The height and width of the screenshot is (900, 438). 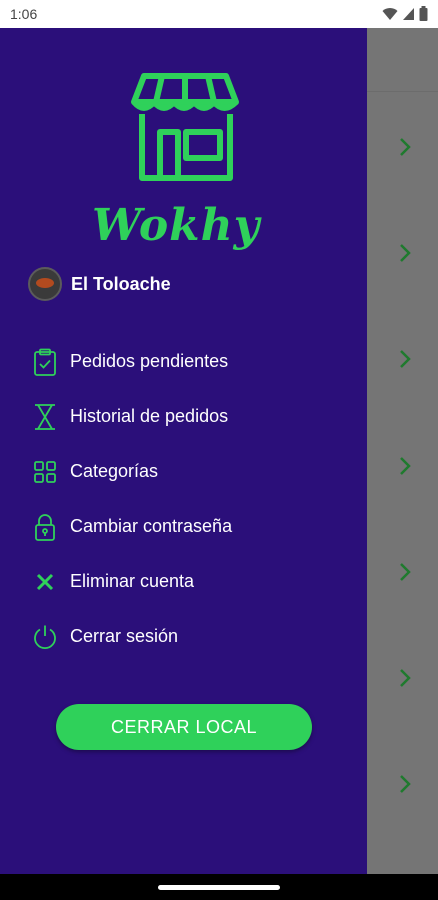 I want to click on hourglass-icon, so click(x=45, y=417).